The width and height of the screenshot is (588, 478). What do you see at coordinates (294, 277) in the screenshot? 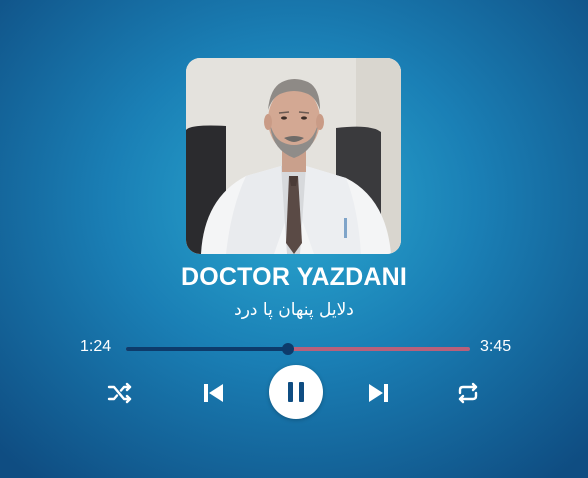
I see `artist-name: DOCTOR YAZDANI` at bounding box center [294, 277].